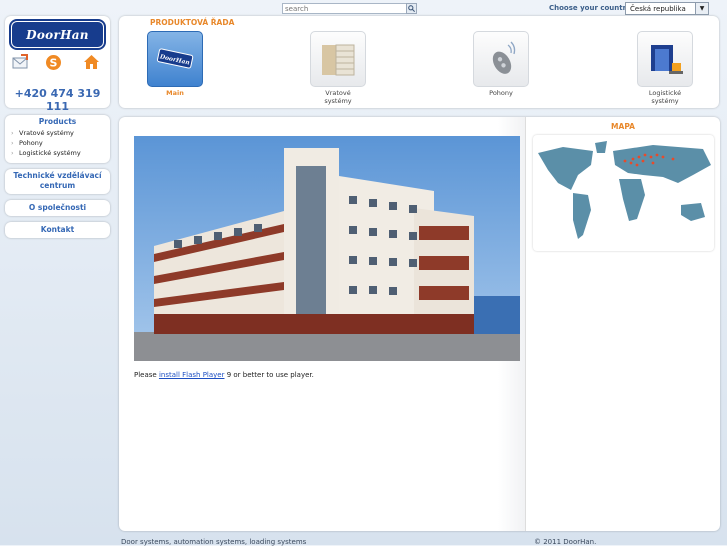  What do you see at coordinates (146, 375) in the screenshot?
I see `flash-notice-prefix: Please` at bounding box center [146, 375].